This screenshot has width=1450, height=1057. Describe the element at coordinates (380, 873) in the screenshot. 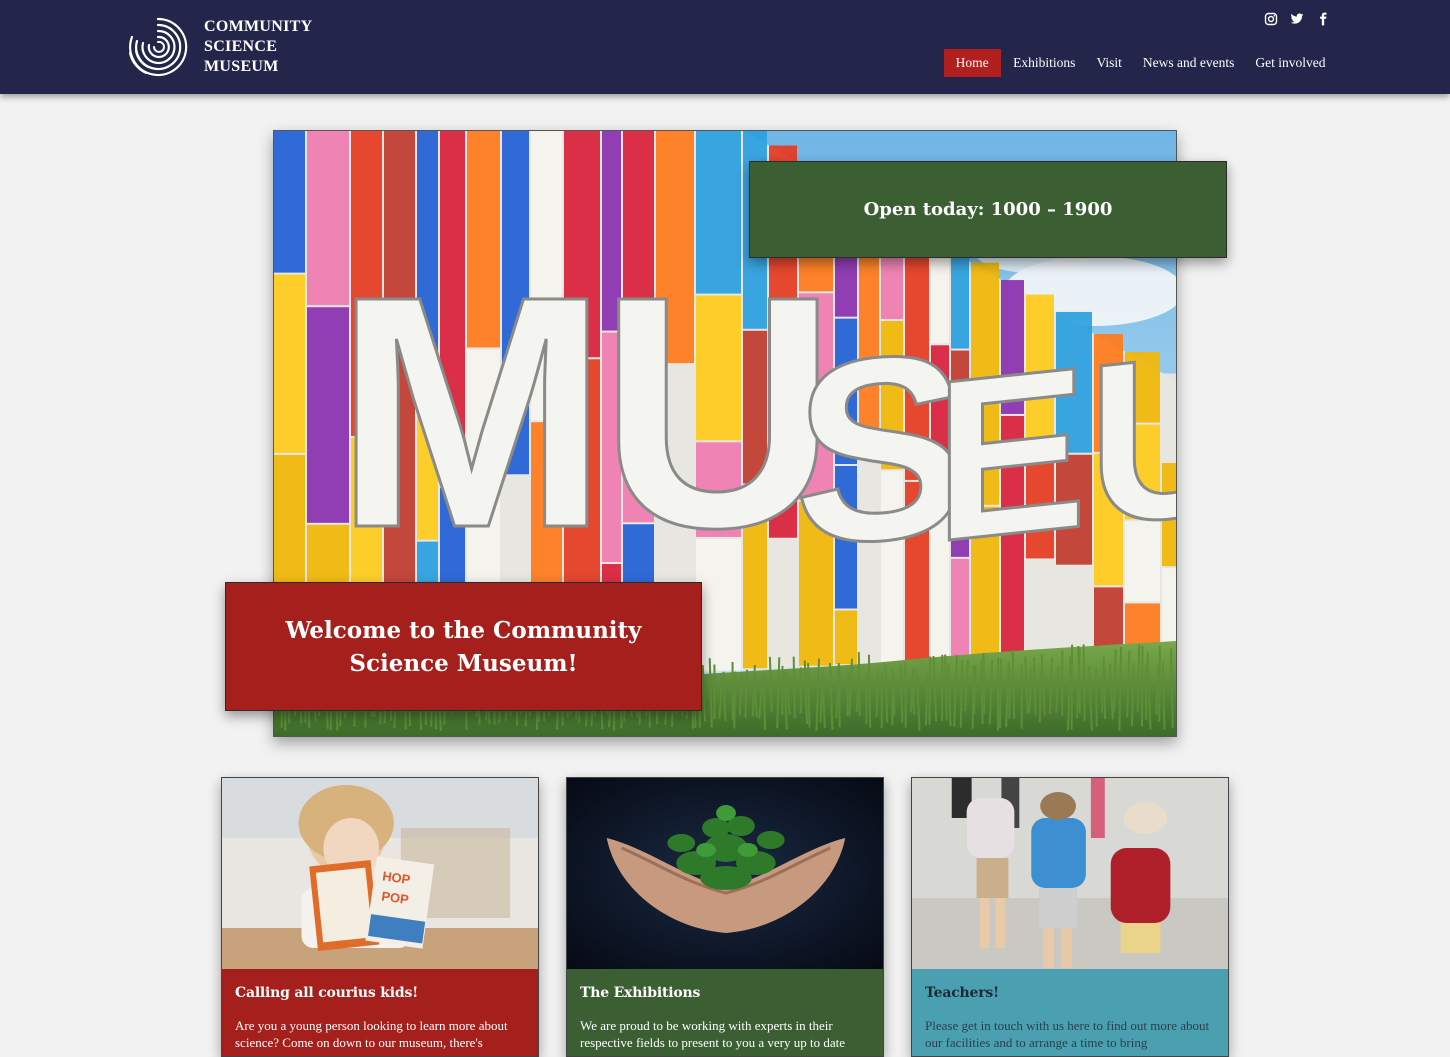

I see `child-reading-photo: HOP POP` at that location.